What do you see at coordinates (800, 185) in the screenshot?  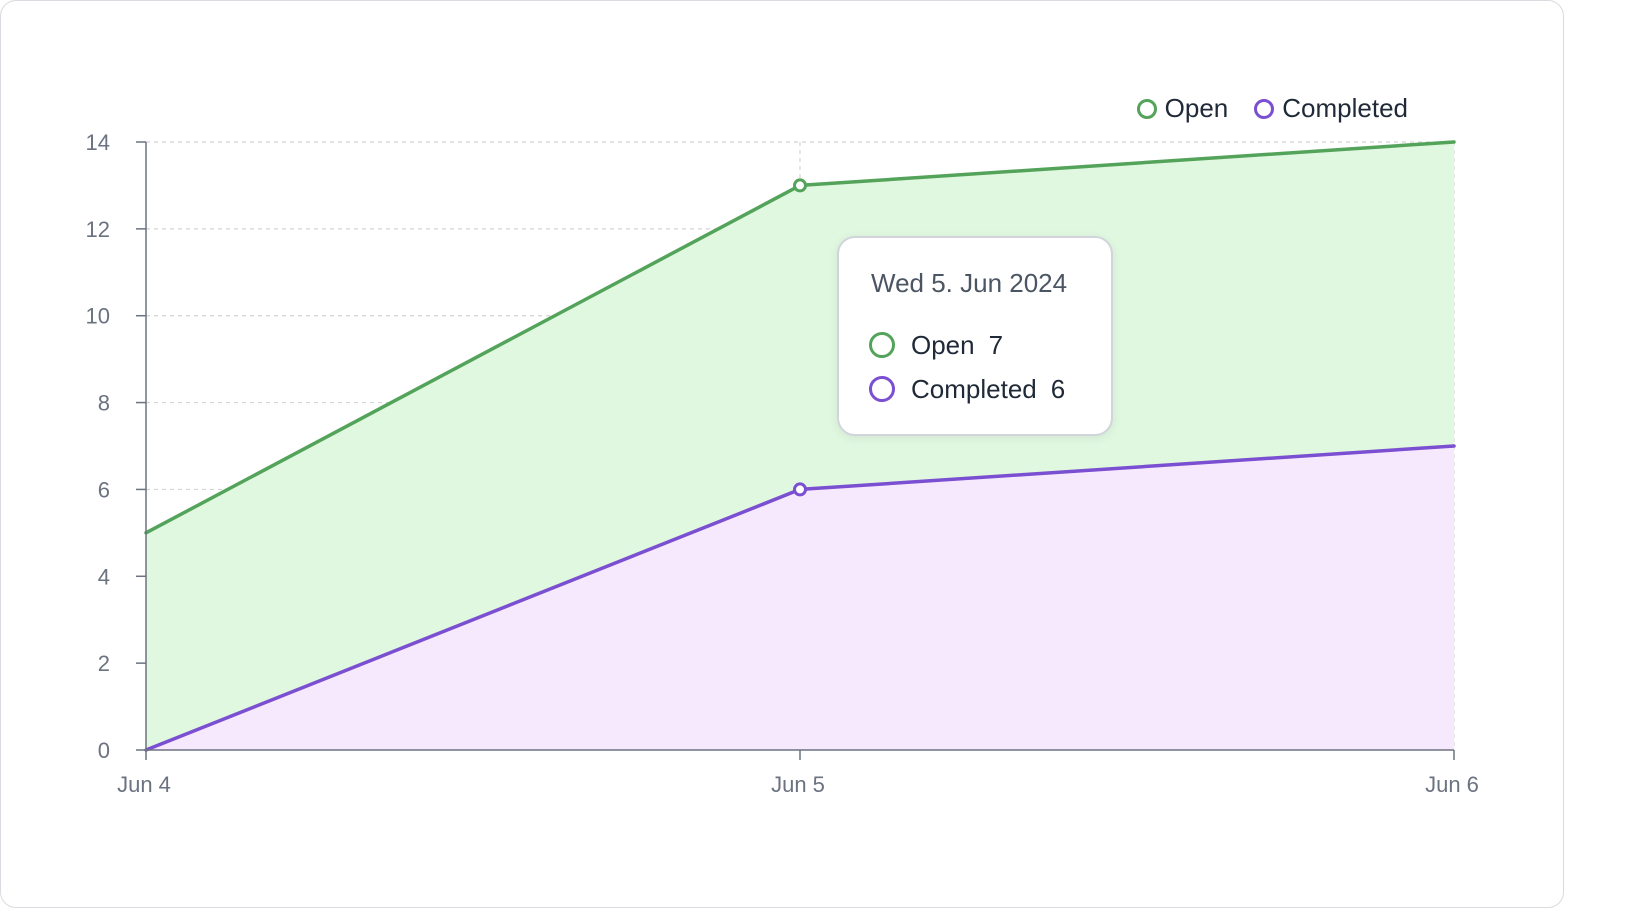 I see `data-point-open` at bounding box center [800, 185].